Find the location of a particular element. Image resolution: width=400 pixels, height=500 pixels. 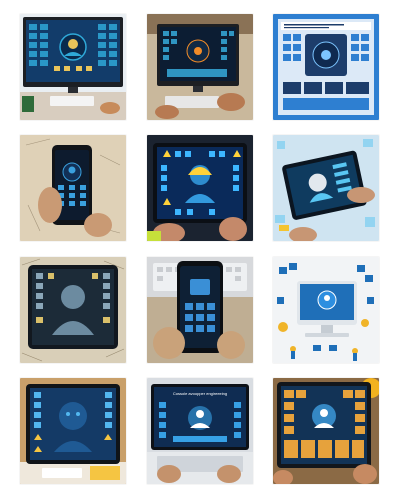

monitor-workers-image is located at coordinates (326, 310).